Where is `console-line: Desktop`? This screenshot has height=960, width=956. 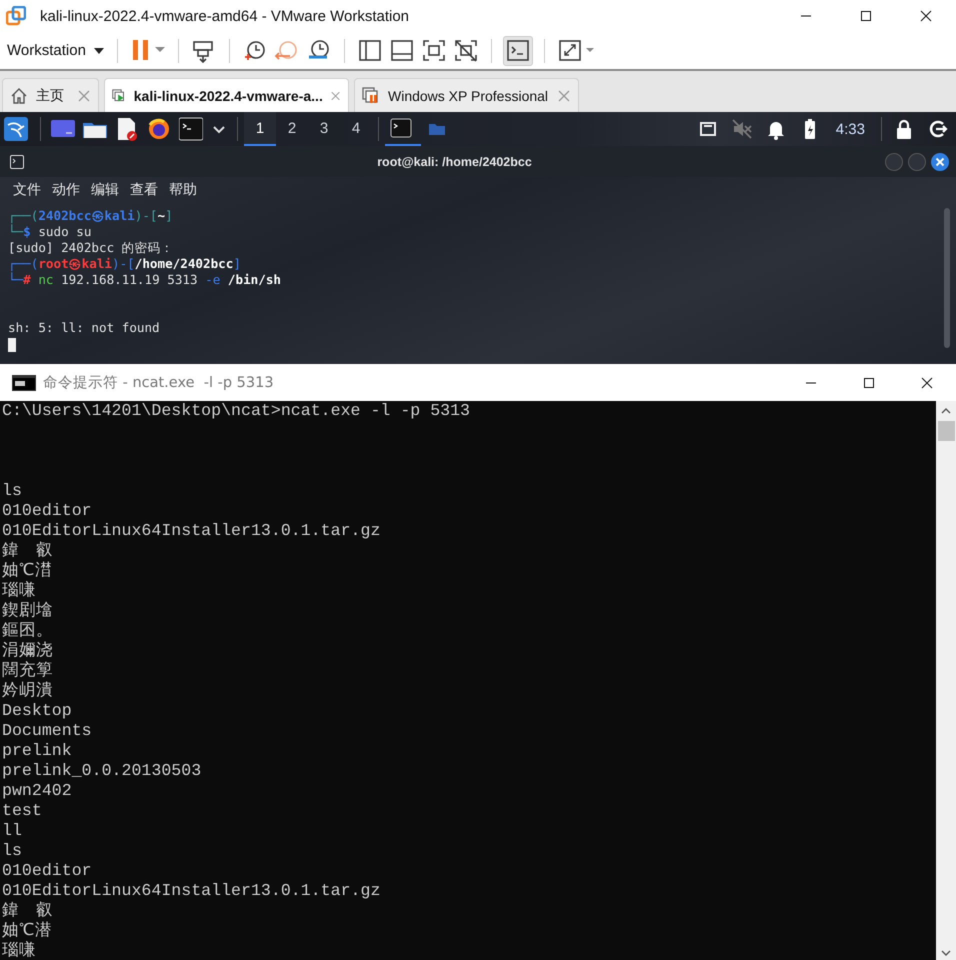 console-line: Desktop is located at coordinates (37, 711).